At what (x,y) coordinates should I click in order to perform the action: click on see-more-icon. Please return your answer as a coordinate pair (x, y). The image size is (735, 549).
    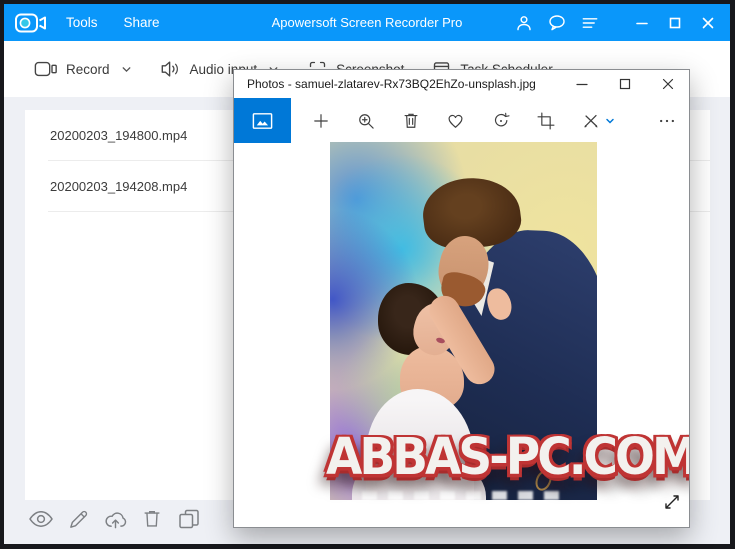
    Looking at the image, I should click on (666, 120).